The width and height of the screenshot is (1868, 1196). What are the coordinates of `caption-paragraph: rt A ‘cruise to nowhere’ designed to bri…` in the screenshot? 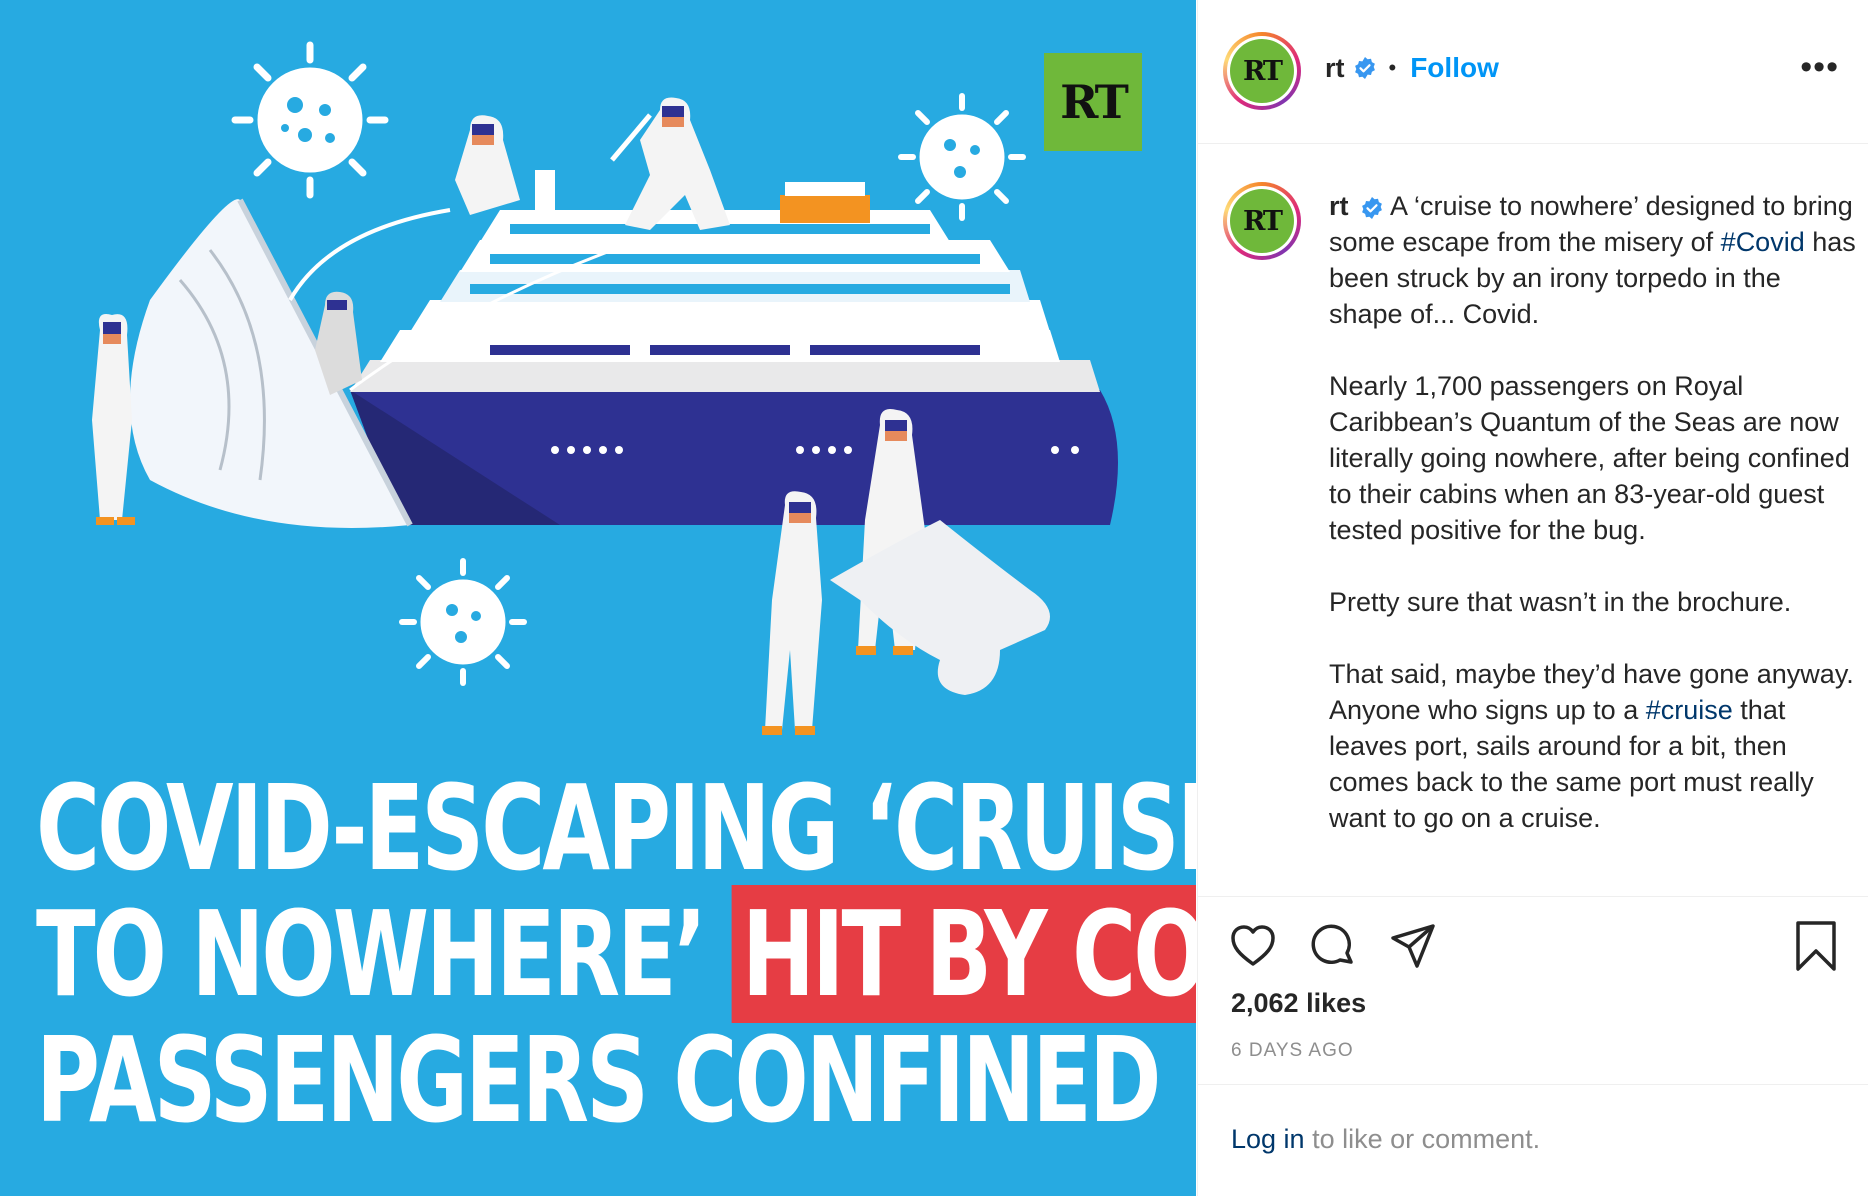 It's located at (1594, 260).